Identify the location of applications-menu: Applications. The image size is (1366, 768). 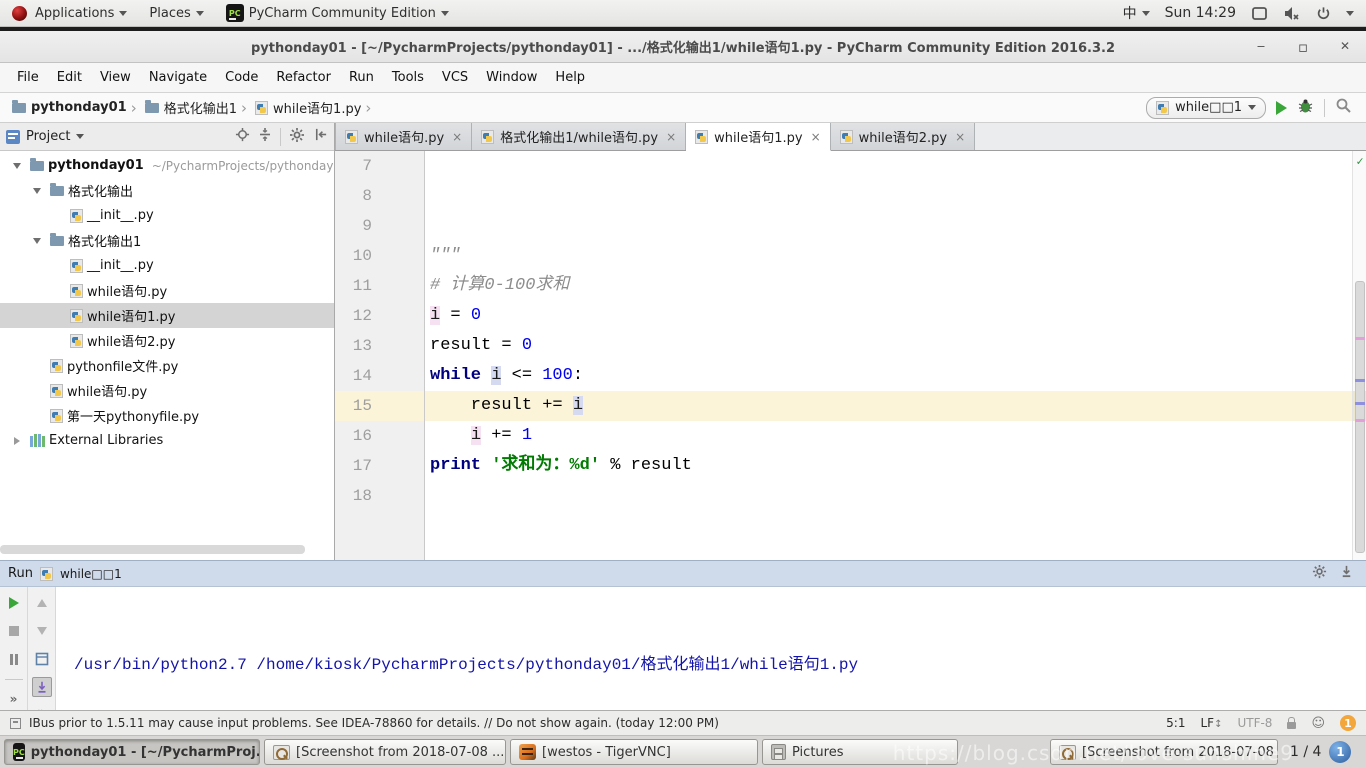
(81, 13).